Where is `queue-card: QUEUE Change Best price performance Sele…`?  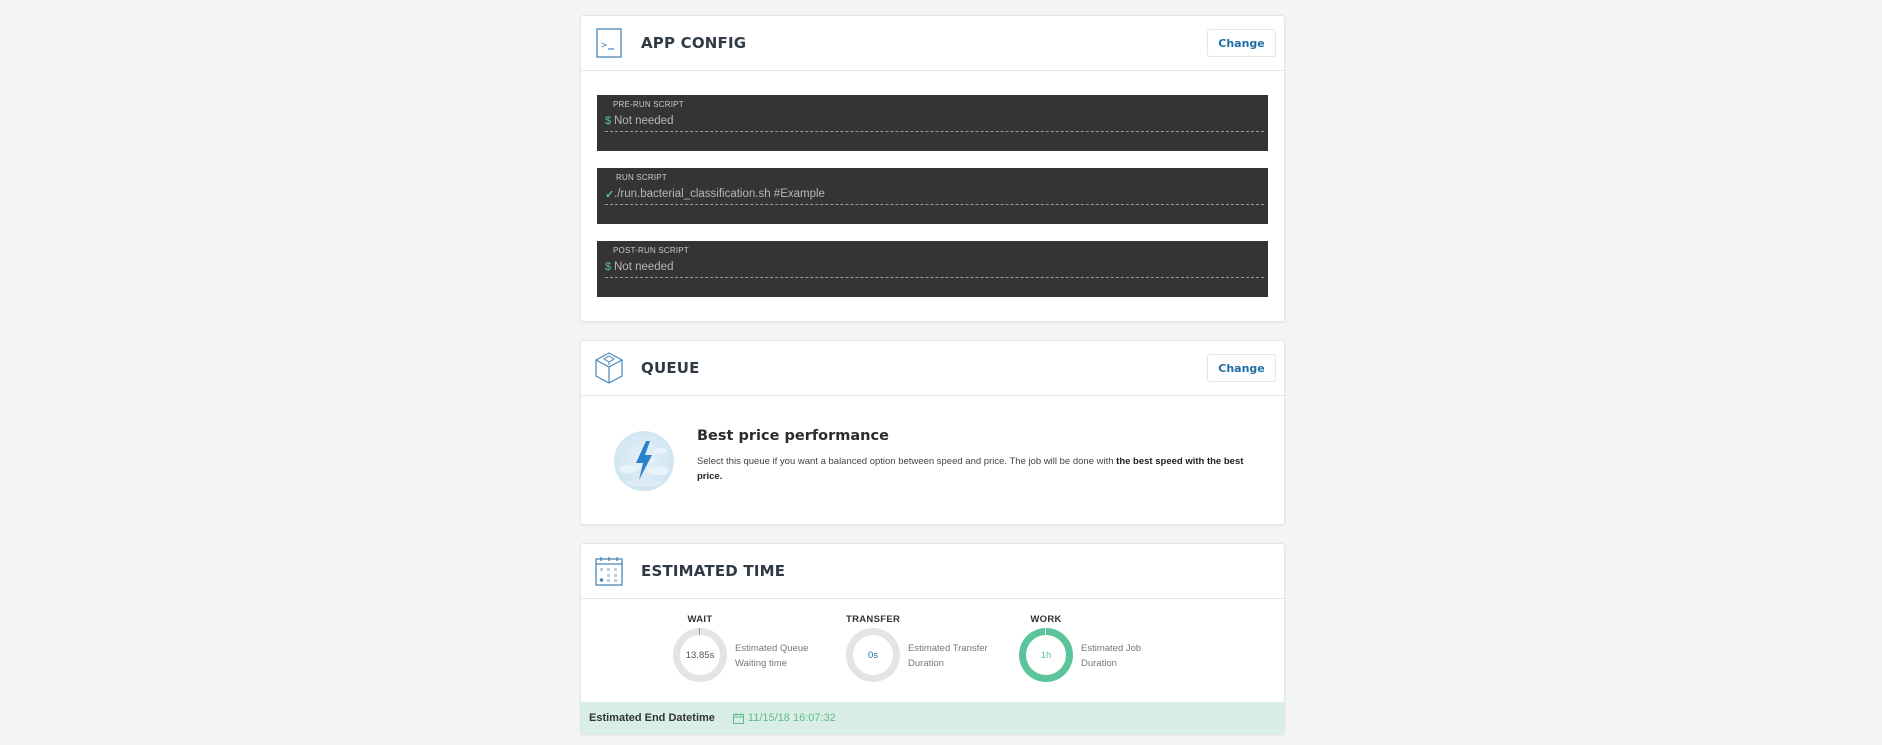
queue-card: QUEUE Change Best price performance Sele… is located at coordinates (932, 432).